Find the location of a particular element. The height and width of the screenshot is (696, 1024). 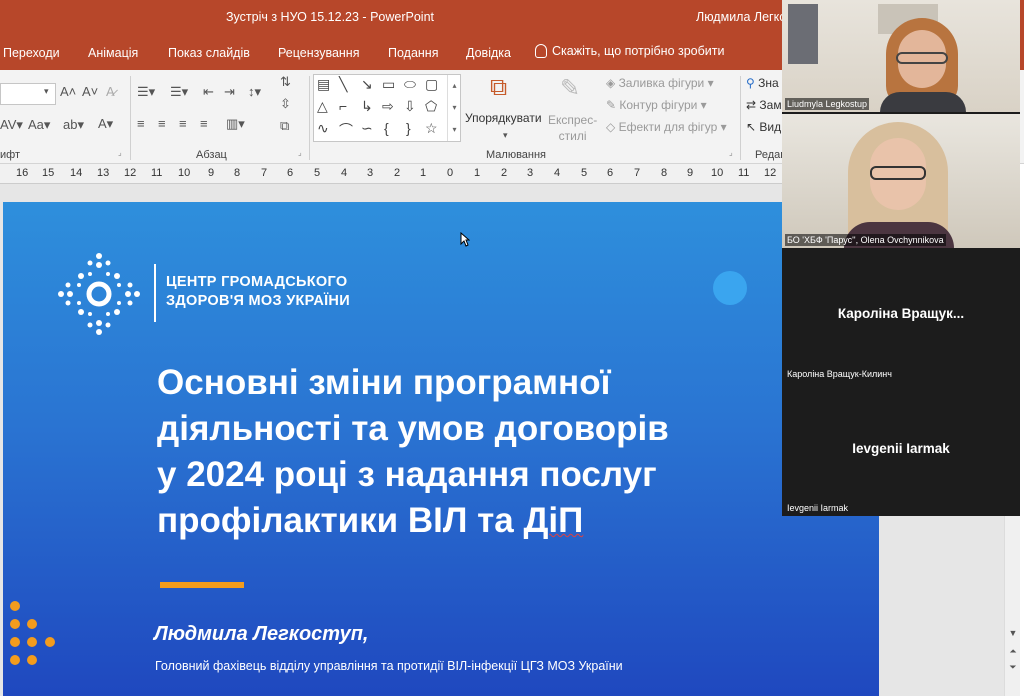

arrange-icon: ⧉ is located at coordinates (498, 88).